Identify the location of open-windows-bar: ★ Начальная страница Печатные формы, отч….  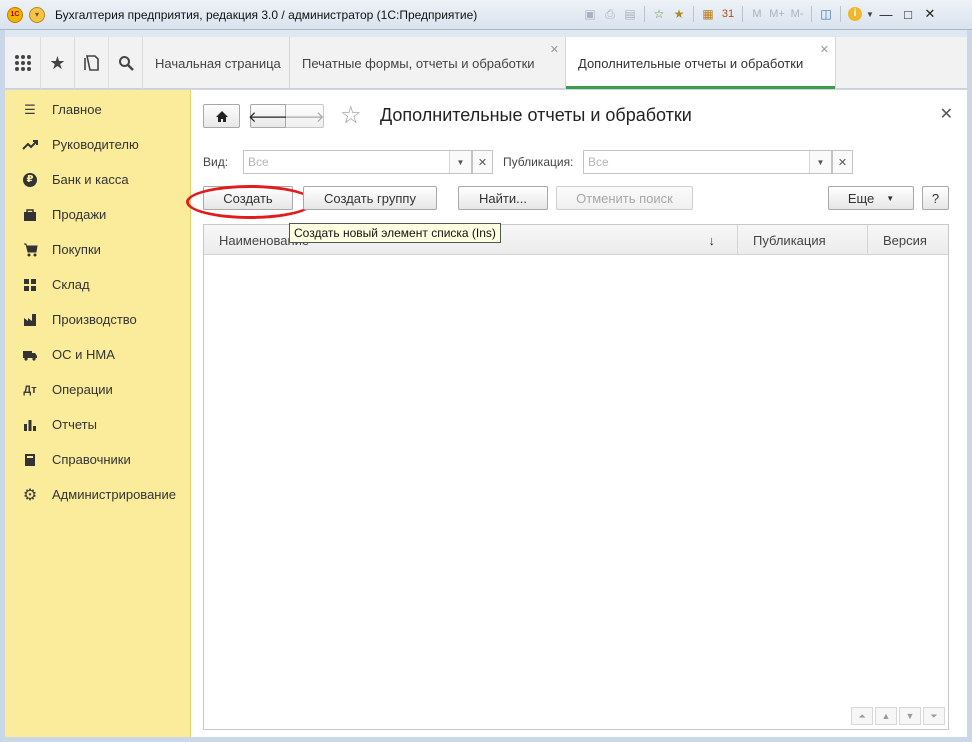
(486, 63).